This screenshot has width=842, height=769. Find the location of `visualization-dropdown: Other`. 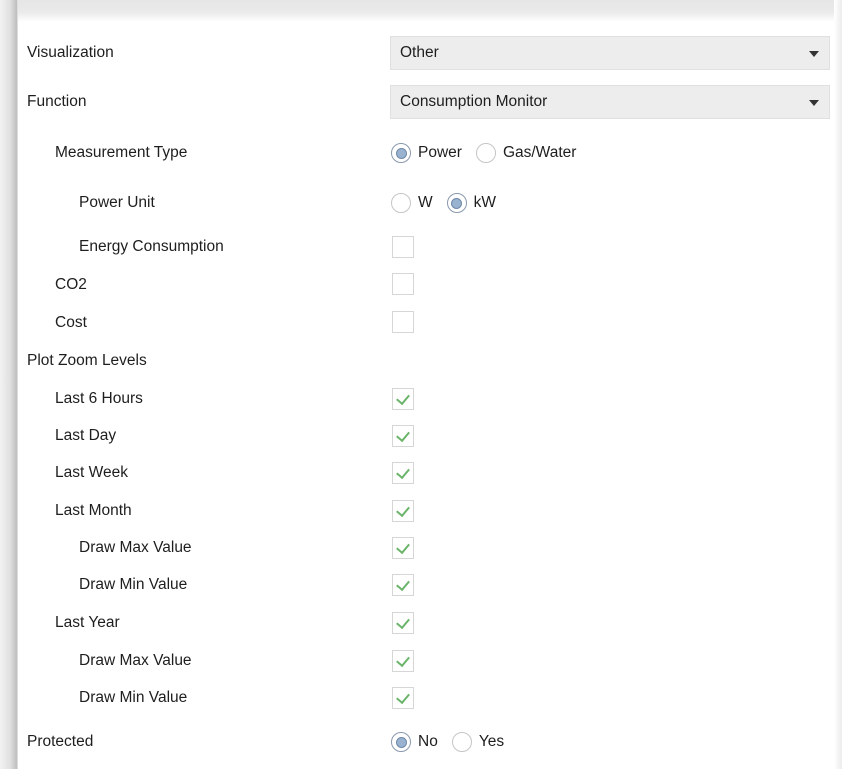

visualization-dropdown: Other is located at coordinates (610, 53).